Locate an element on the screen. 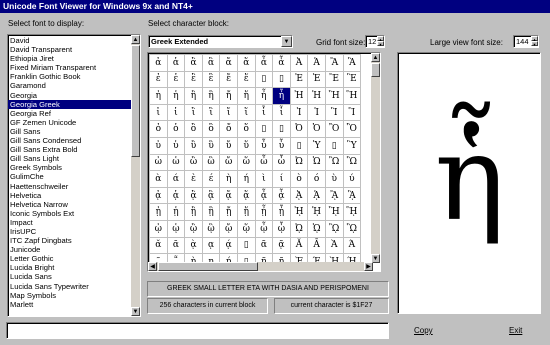  grid-cell: ᾁ is located at coordinates (176, 195).